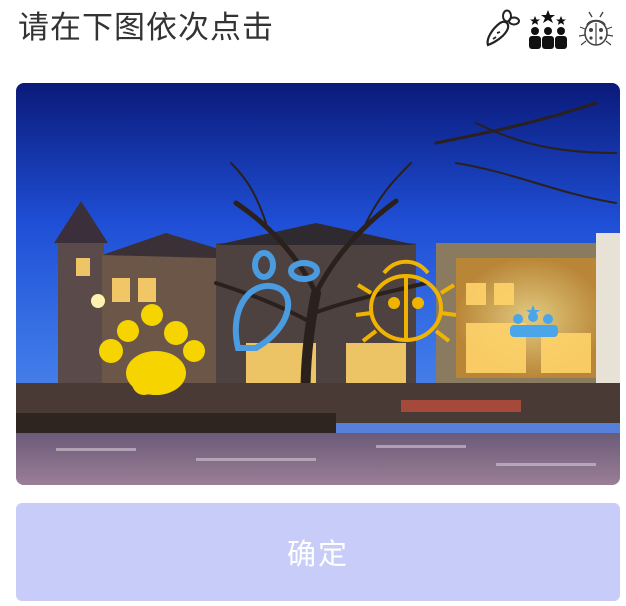 This screenshot has height=606, width=626. Describe the element at coordinates (596, 28) in the screenshot. I see `ladybug-icon` at that location.